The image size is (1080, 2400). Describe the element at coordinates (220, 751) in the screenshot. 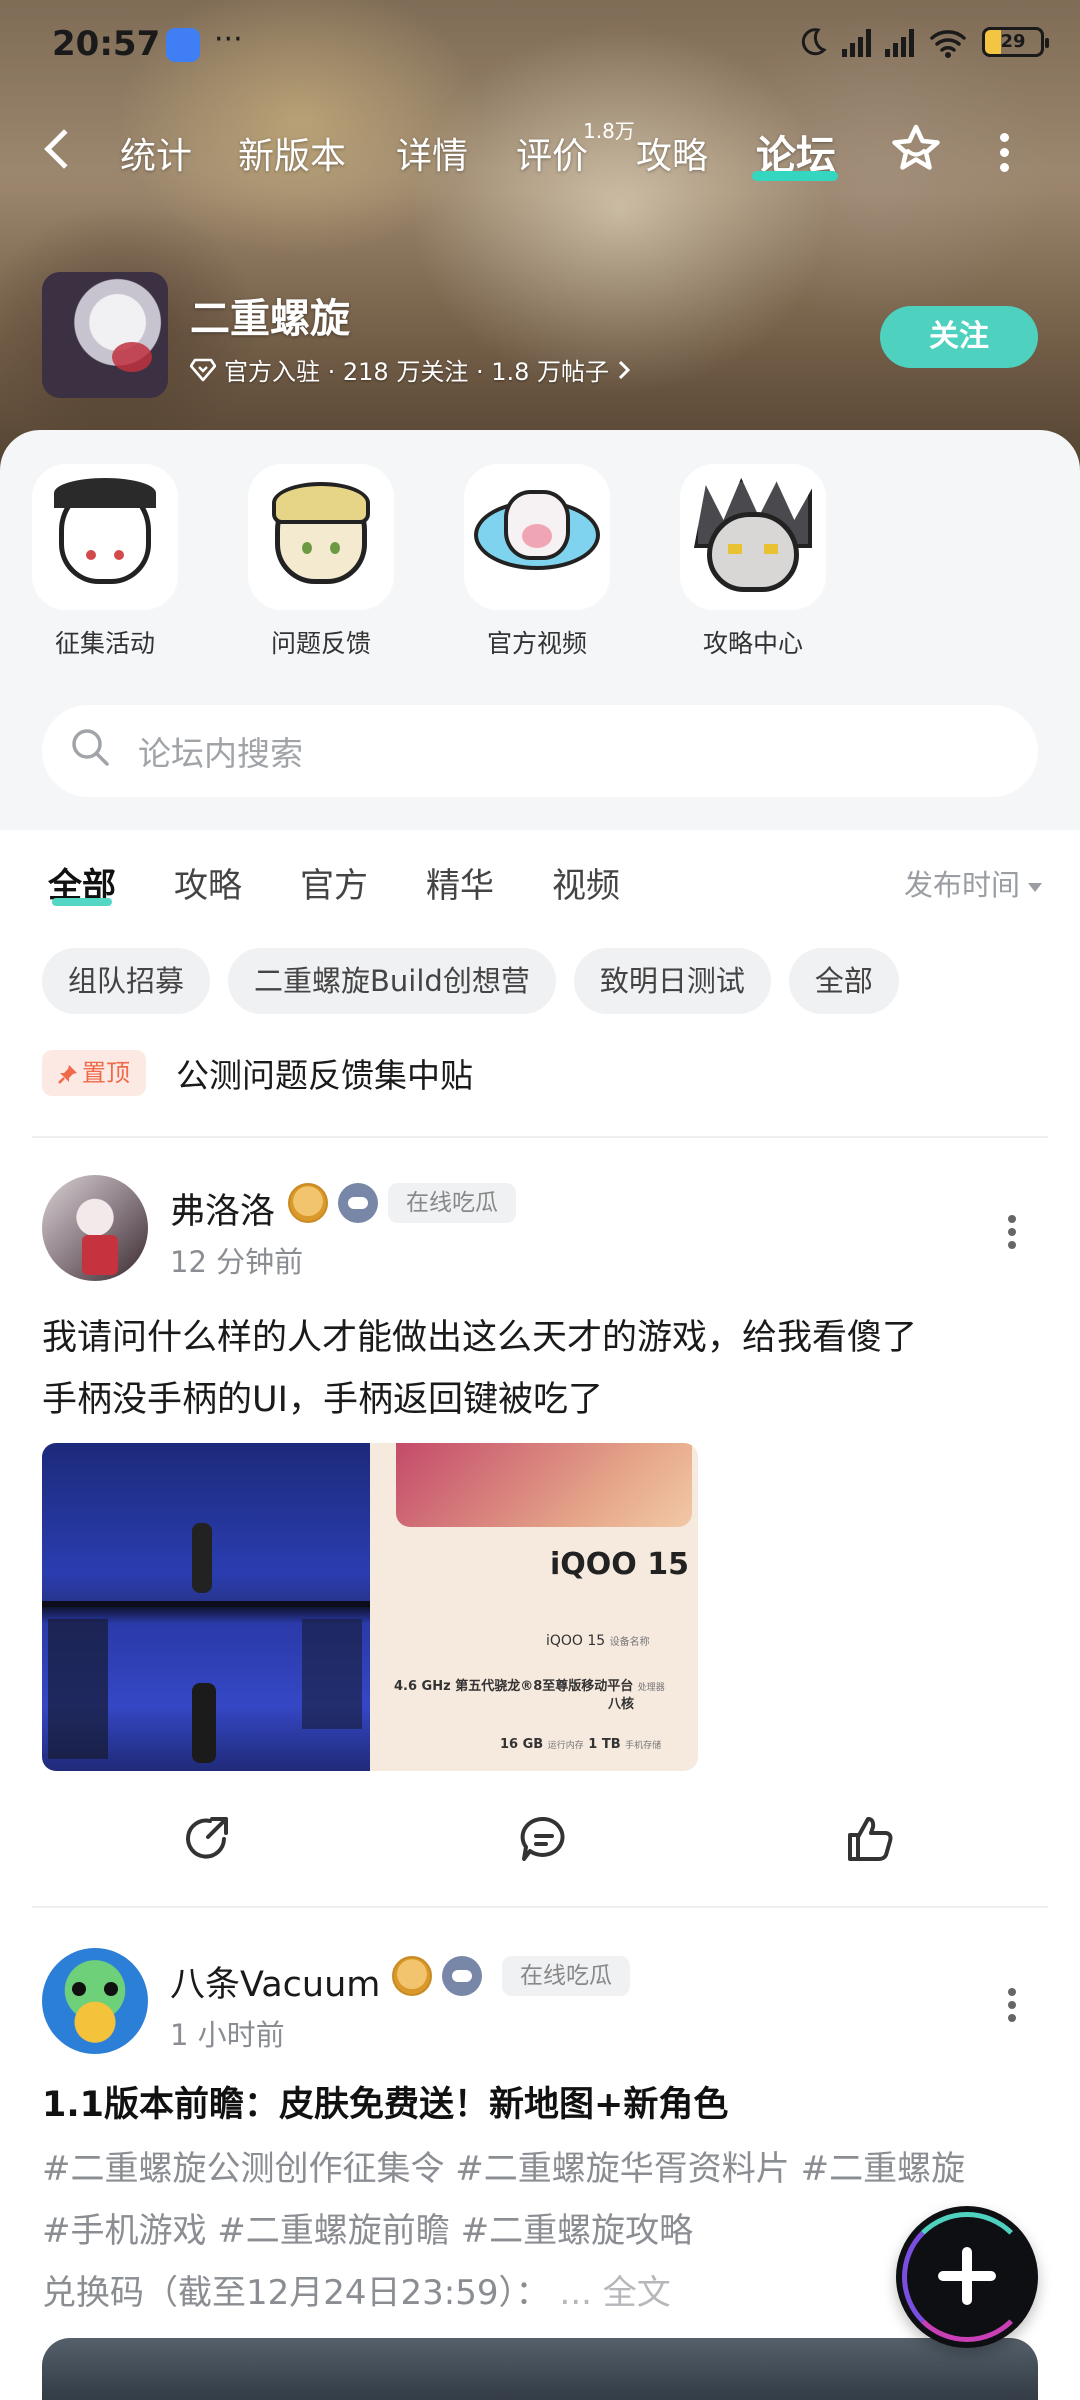

I see `search-input: 论坛内搜索` at that location.